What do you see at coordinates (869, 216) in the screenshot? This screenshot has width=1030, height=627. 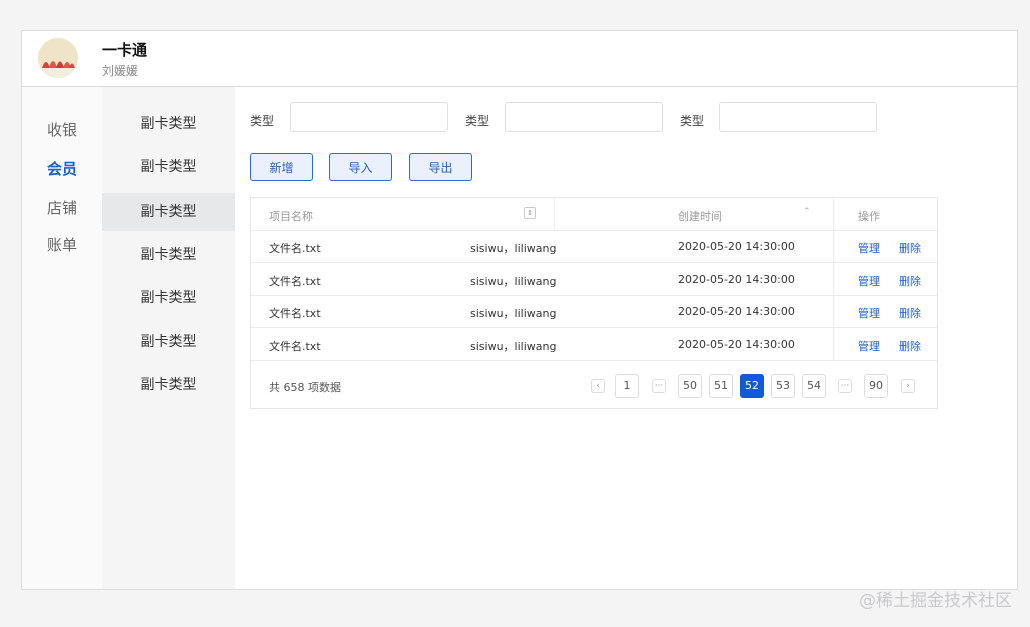 I see `column-header-actions: 操作` at bounding box center [869, 216].